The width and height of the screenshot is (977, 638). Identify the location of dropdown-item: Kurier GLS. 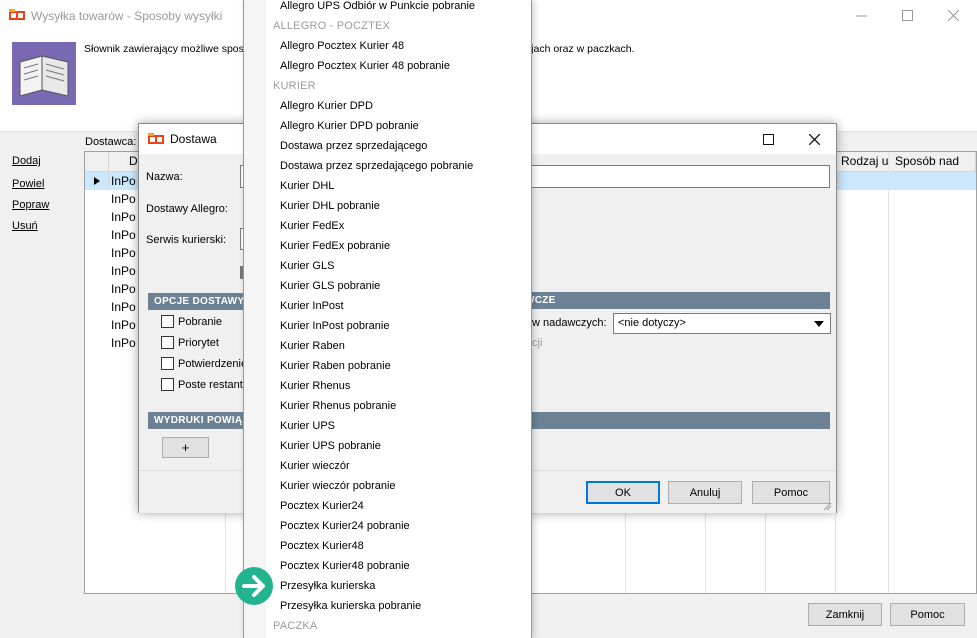
(405, 266).